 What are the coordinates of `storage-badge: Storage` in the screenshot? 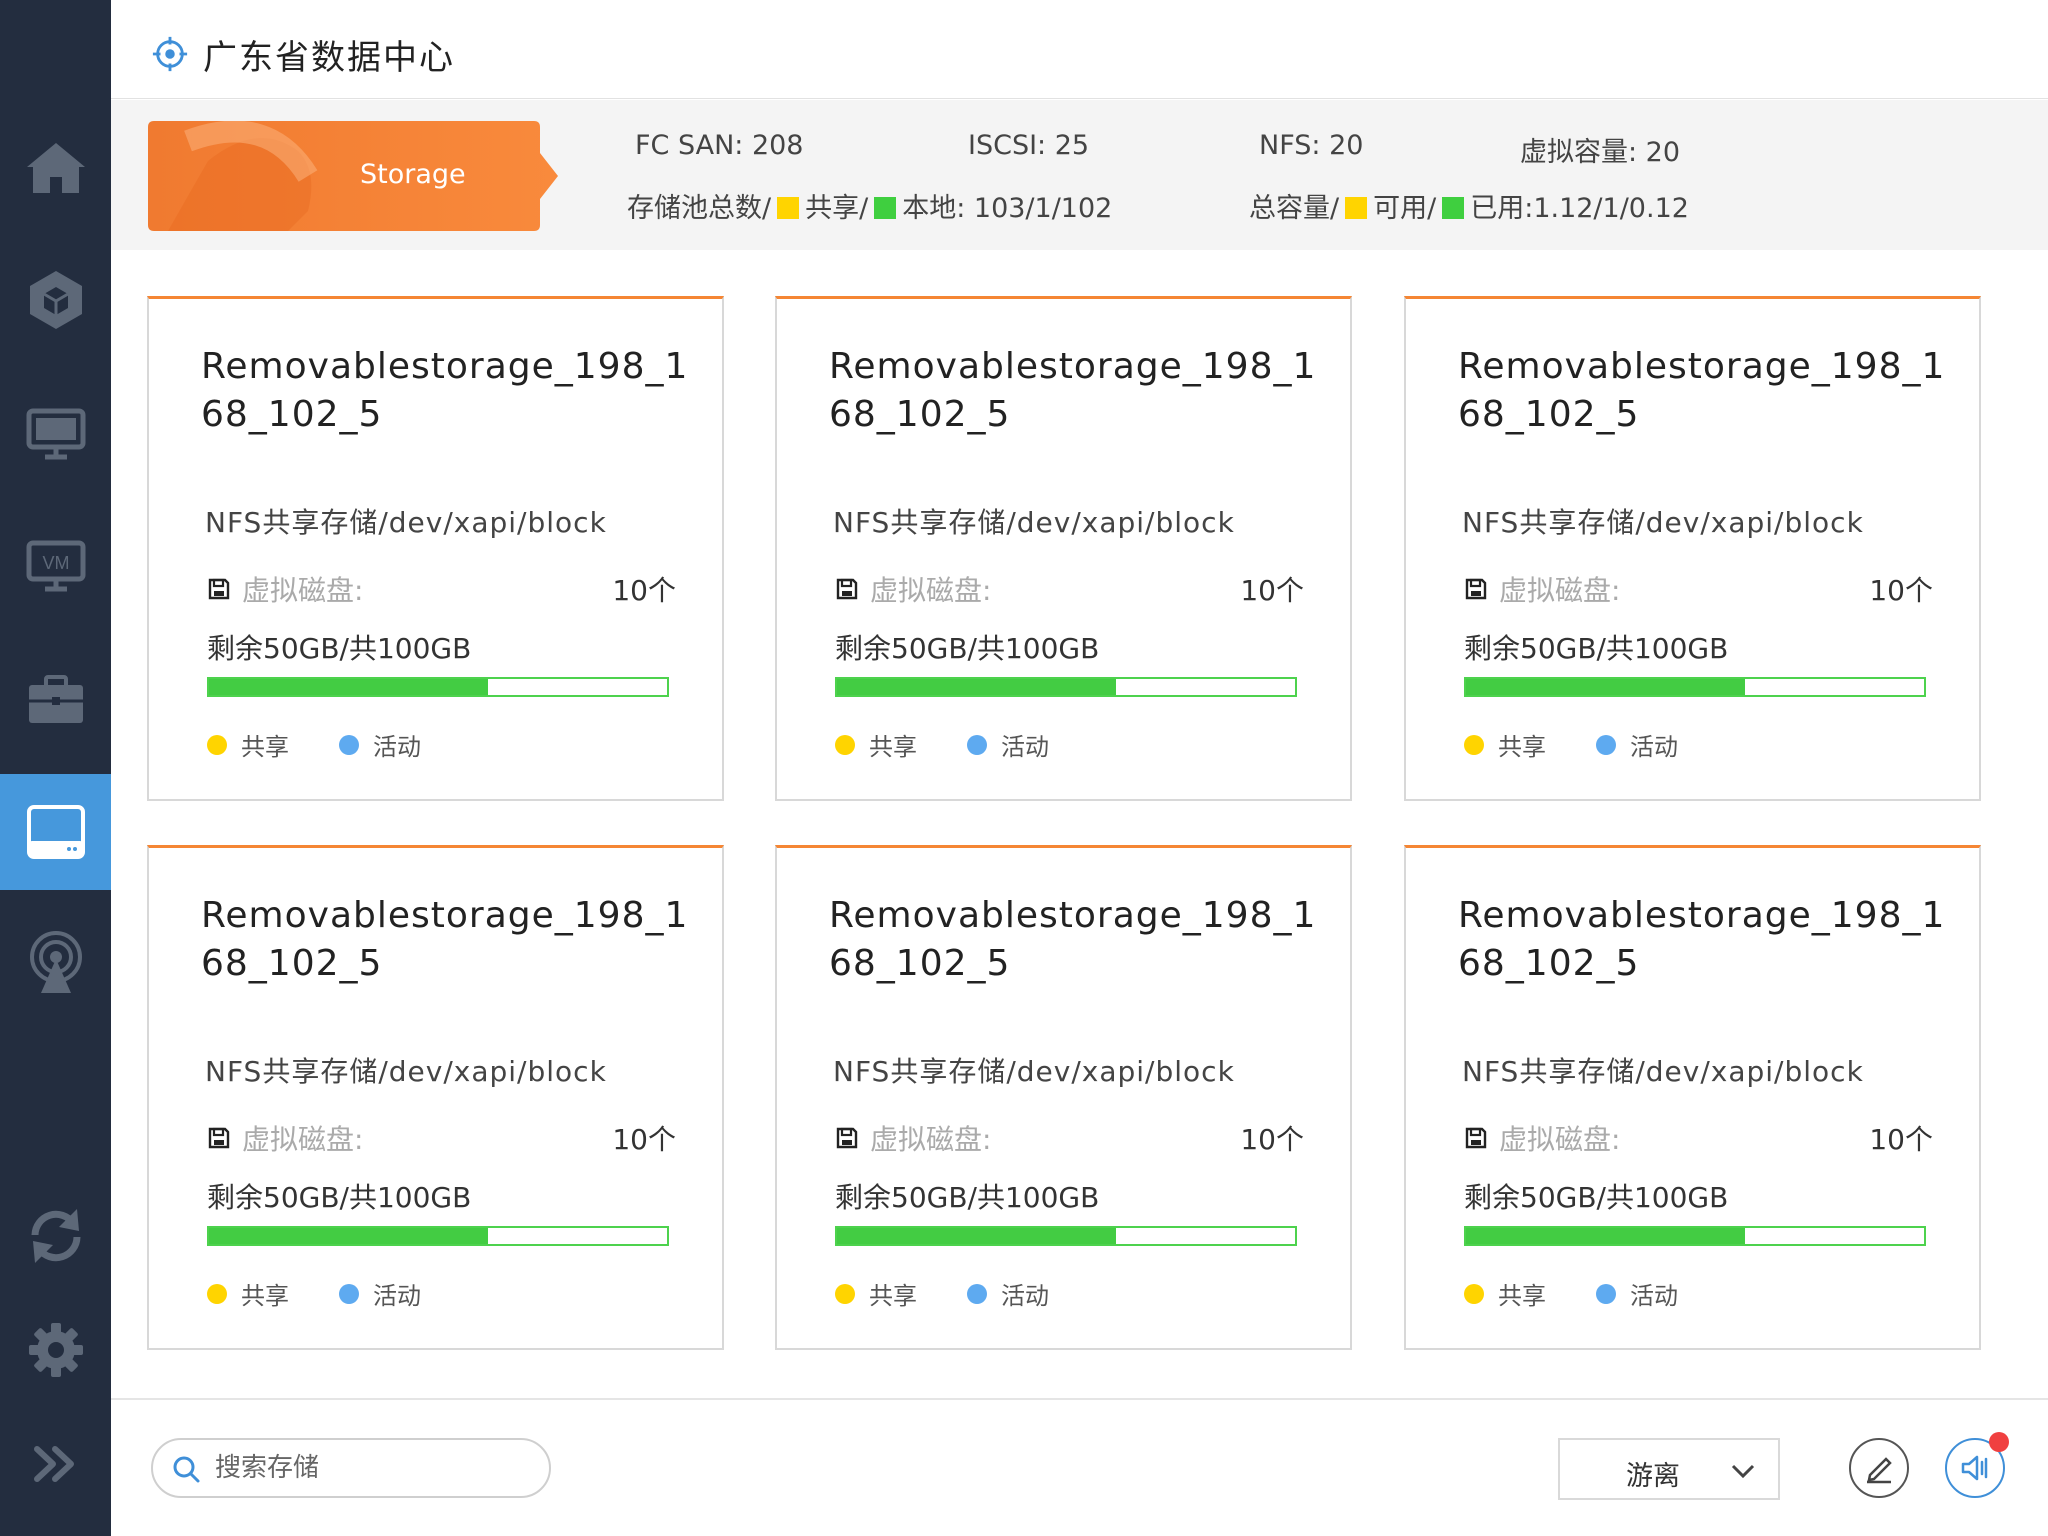 It's located at (353, 175).